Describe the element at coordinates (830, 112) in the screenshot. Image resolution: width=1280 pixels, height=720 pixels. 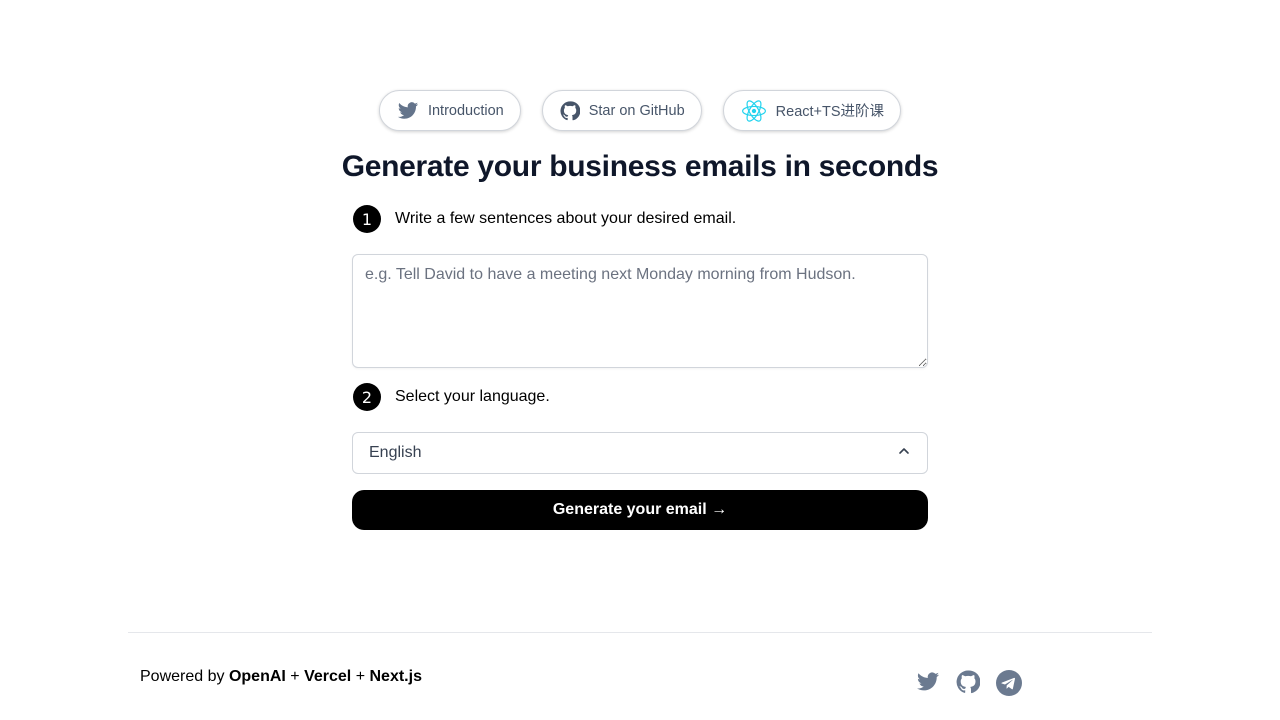
I see `course-label: React+TS进阶课` at that location.